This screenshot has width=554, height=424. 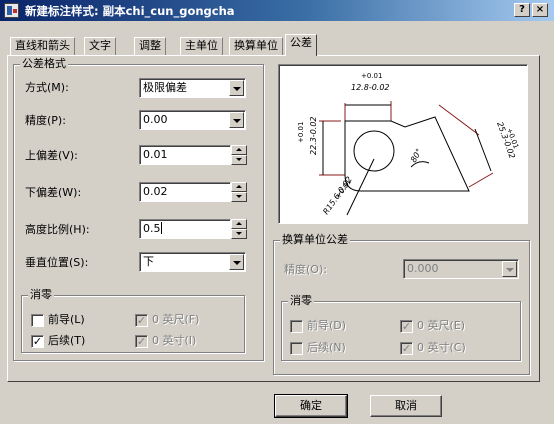 I want to click on vertical-position-value: 下, so click(x=148, y=261).